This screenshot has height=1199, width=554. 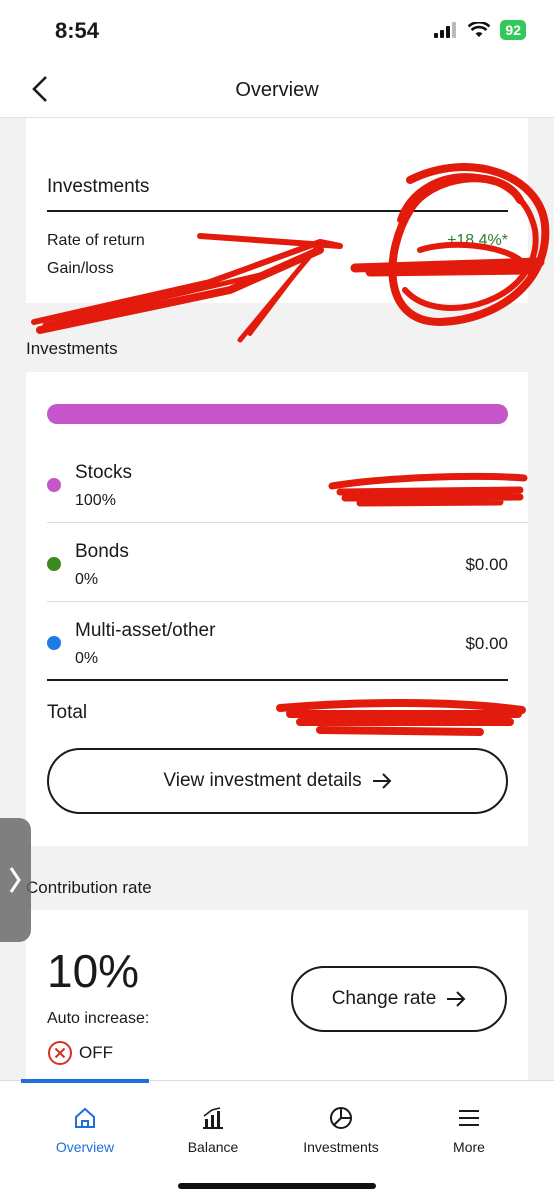 I want to click on status-icons: 92, so click(x=480, y=30).